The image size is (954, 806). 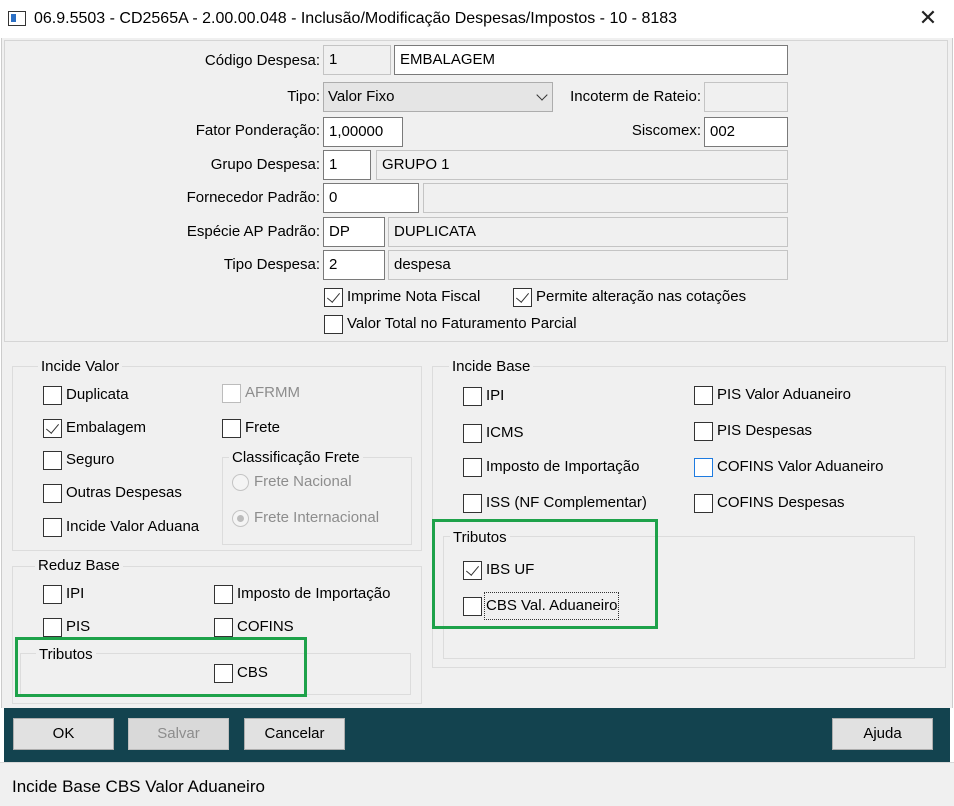 I want to click on siscomex-label: Siscomex:, so click(x=666, y=130).